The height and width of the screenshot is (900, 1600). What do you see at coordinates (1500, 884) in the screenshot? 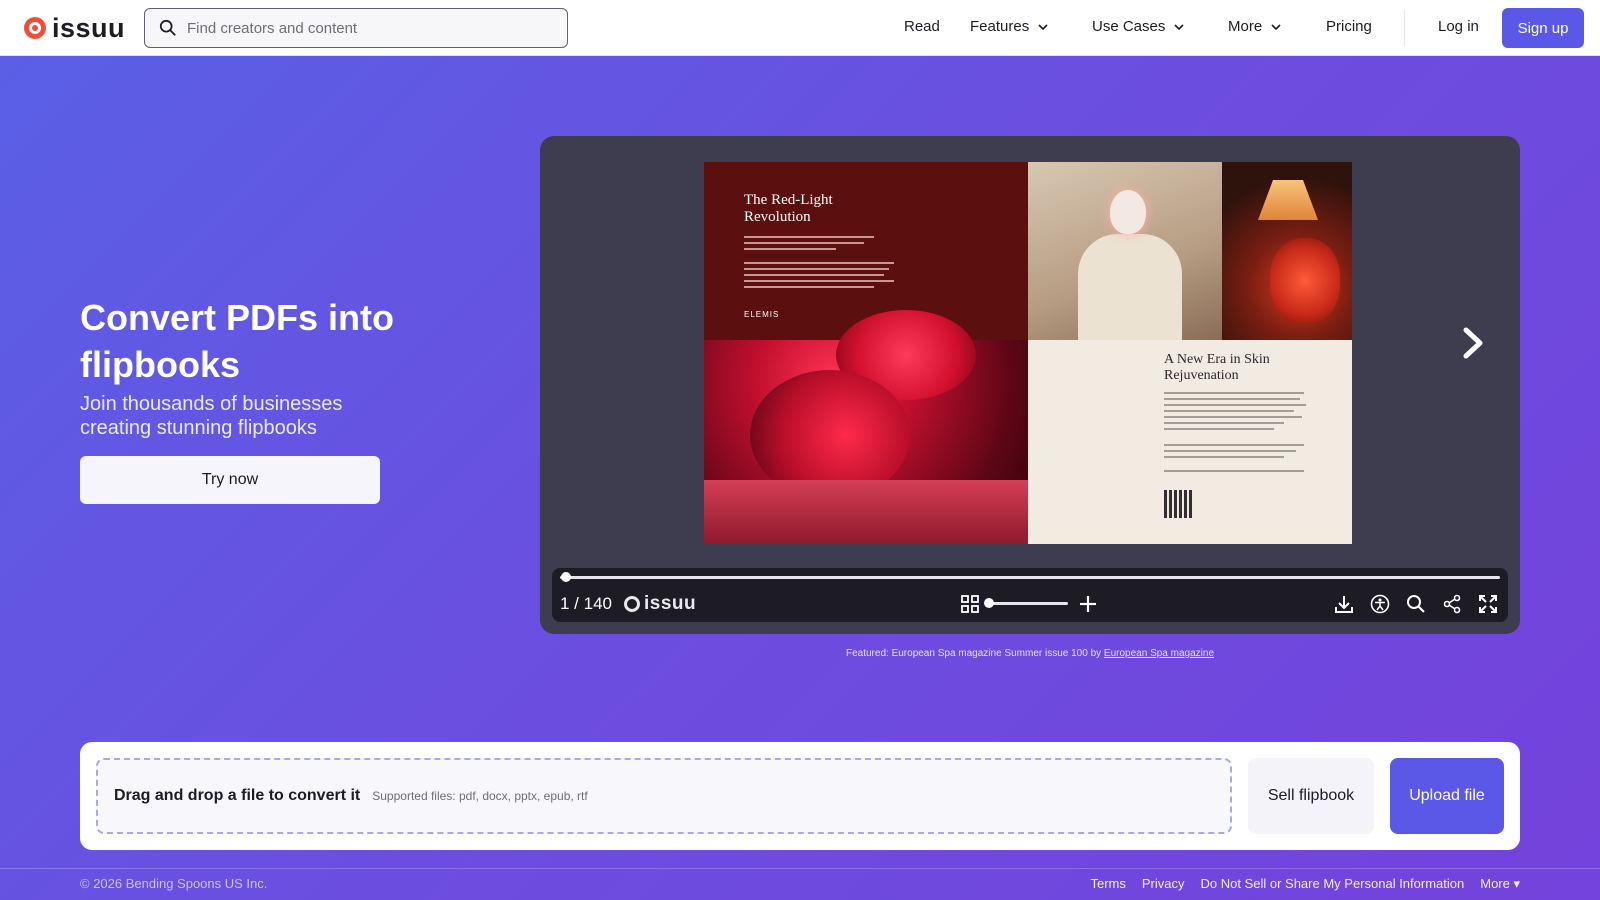
I see `footer-more-menu: More ▾` at bounding box center [1500, 884].